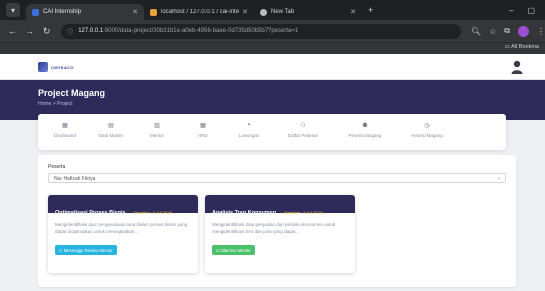 This screenshot has height=291, width=545. I want to click on applicants-icon: ⚇, so click(303, 126).